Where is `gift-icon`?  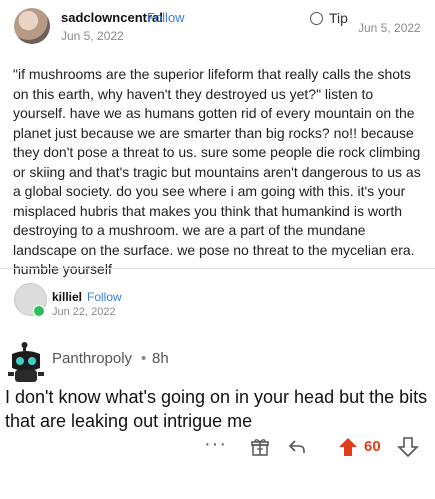 gift-icon is located at coordinates (260, 447).